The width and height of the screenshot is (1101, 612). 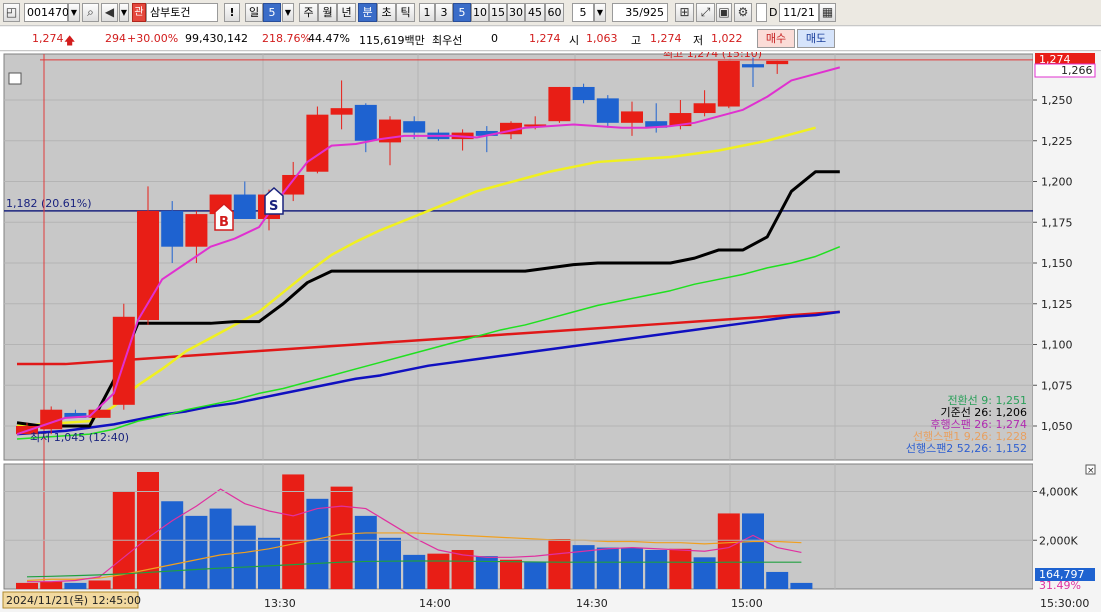 What do you see at coordinates (761, 12) in the screenshot?
I see `d-checkbox` at bounding box center [761, 12].